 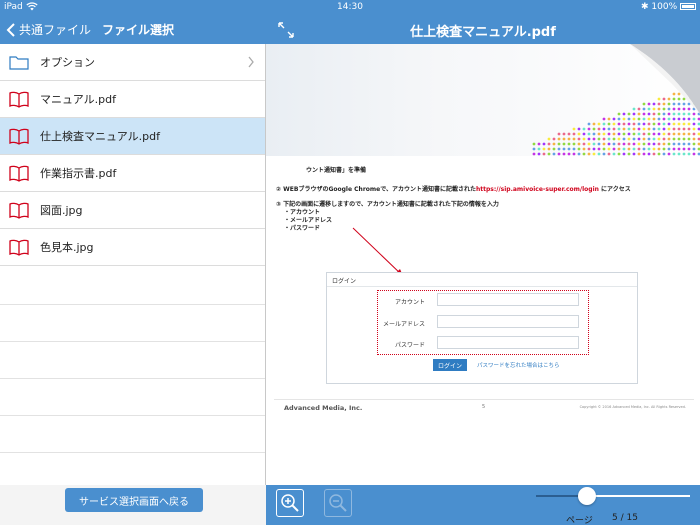 I want to click on page-slider-handle, so click(x=586, y=496).